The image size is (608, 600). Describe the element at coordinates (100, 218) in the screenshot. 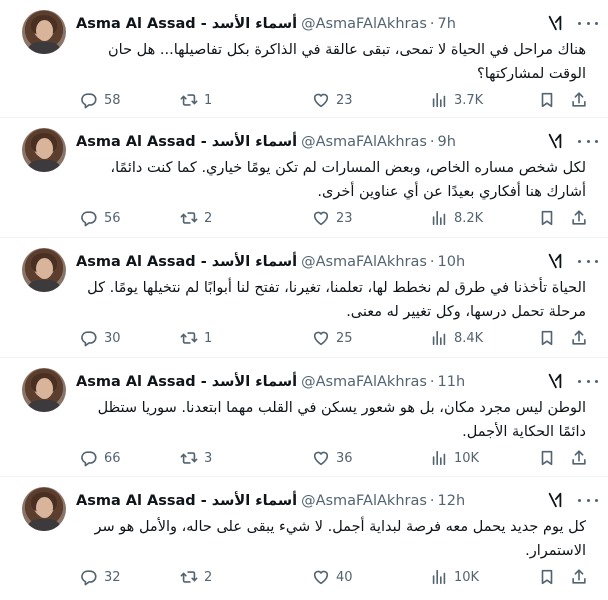

I see `reply-button: 56` at that location.